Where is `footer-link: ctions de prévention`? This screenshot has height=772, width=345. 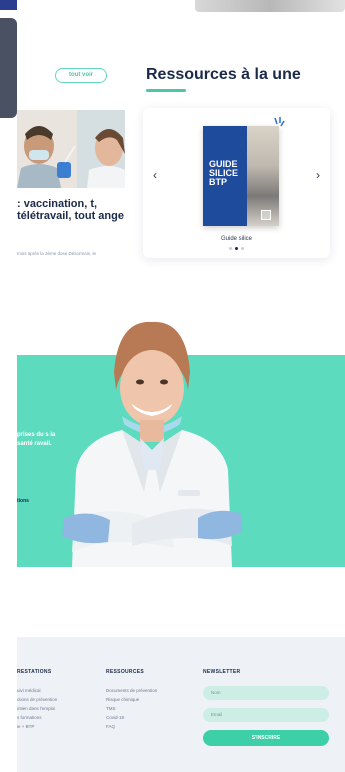
footer-link: ctions de prévention is located at coordinates (37, 699).